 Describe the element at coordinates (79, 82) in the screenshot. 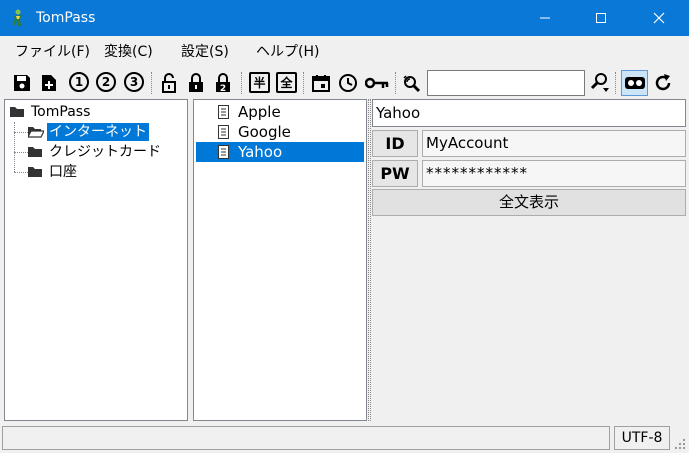

I see `slot-1-button: 1` at that location.